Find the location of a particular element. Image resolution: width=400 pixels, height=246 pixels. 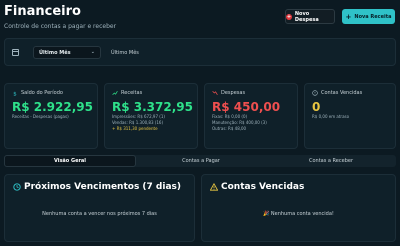

calendar-icon is located at coordinates (15, 52).